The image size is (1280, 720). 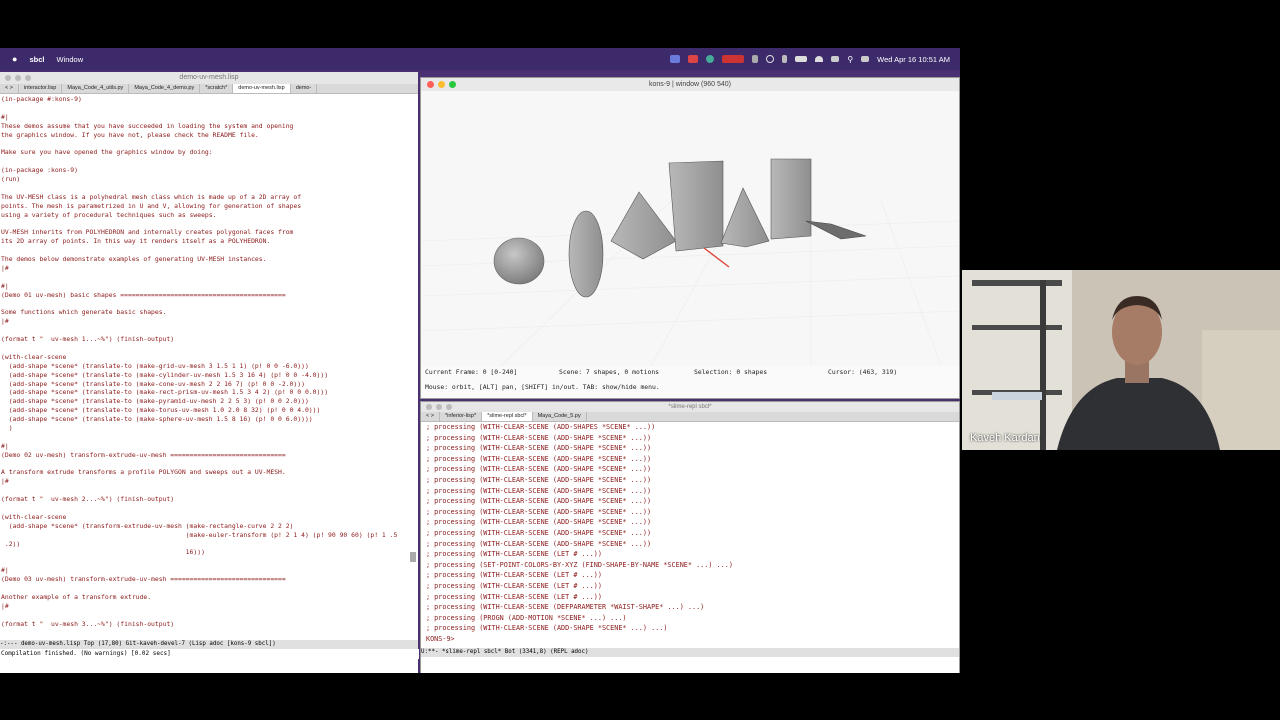 I want to click on tab-inferior-lisp: *inferior-lisp*, so click(x=461, y=416).